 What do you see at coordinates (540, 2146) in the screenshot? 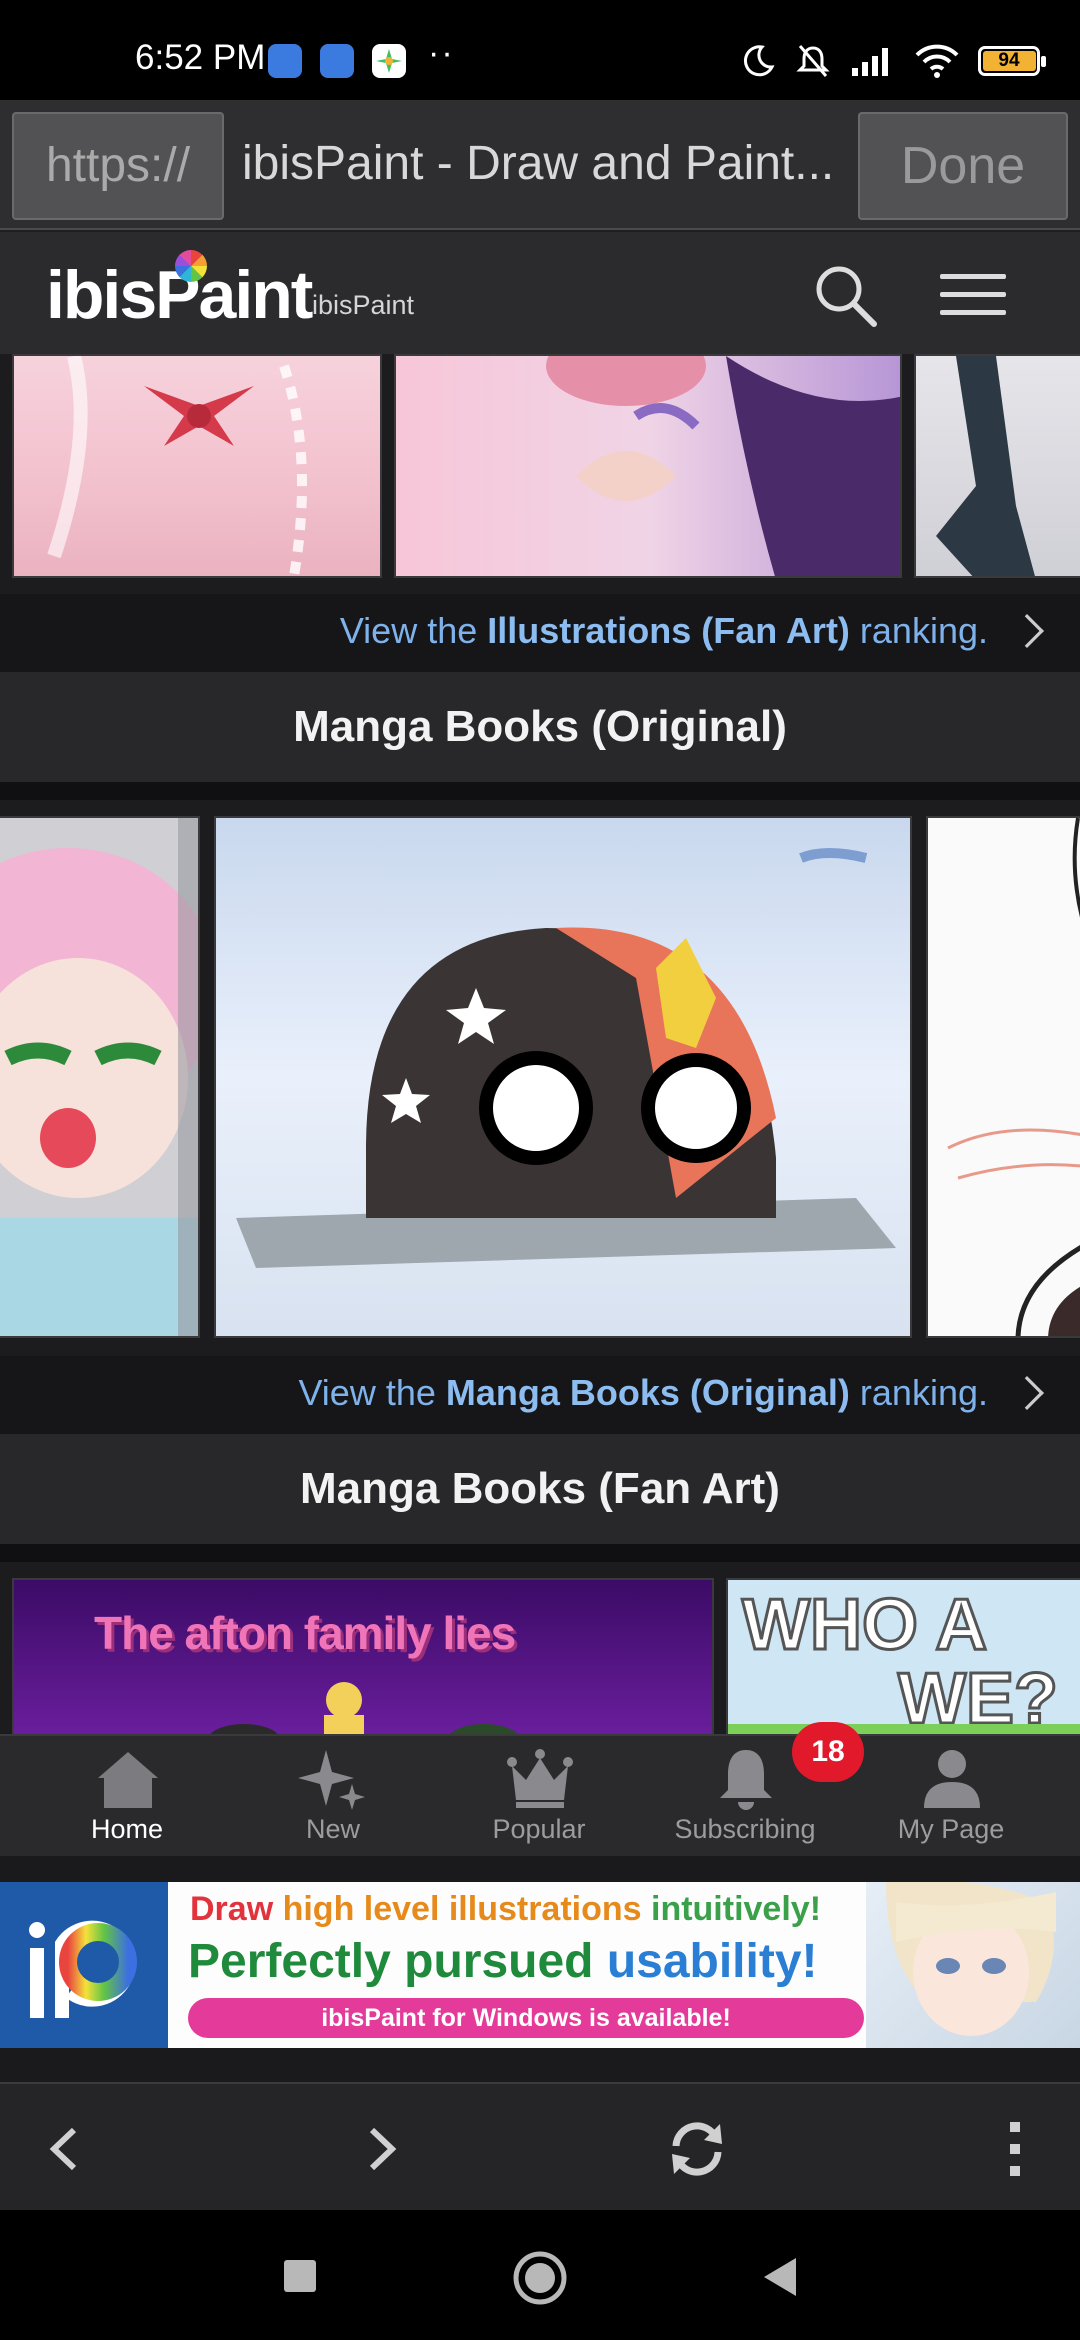
I see `browser-toolbar` at bounding box center [540, 2146].